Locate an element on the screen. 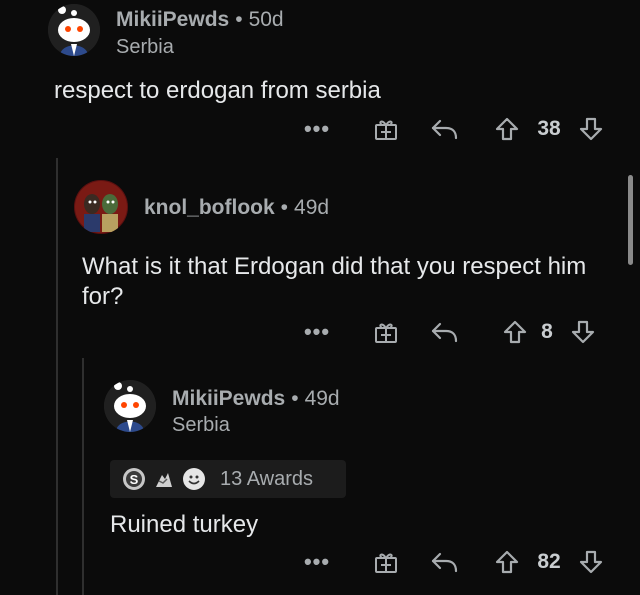  comment-username: knol_boflook • 49d is located at coordinates (236, 208).